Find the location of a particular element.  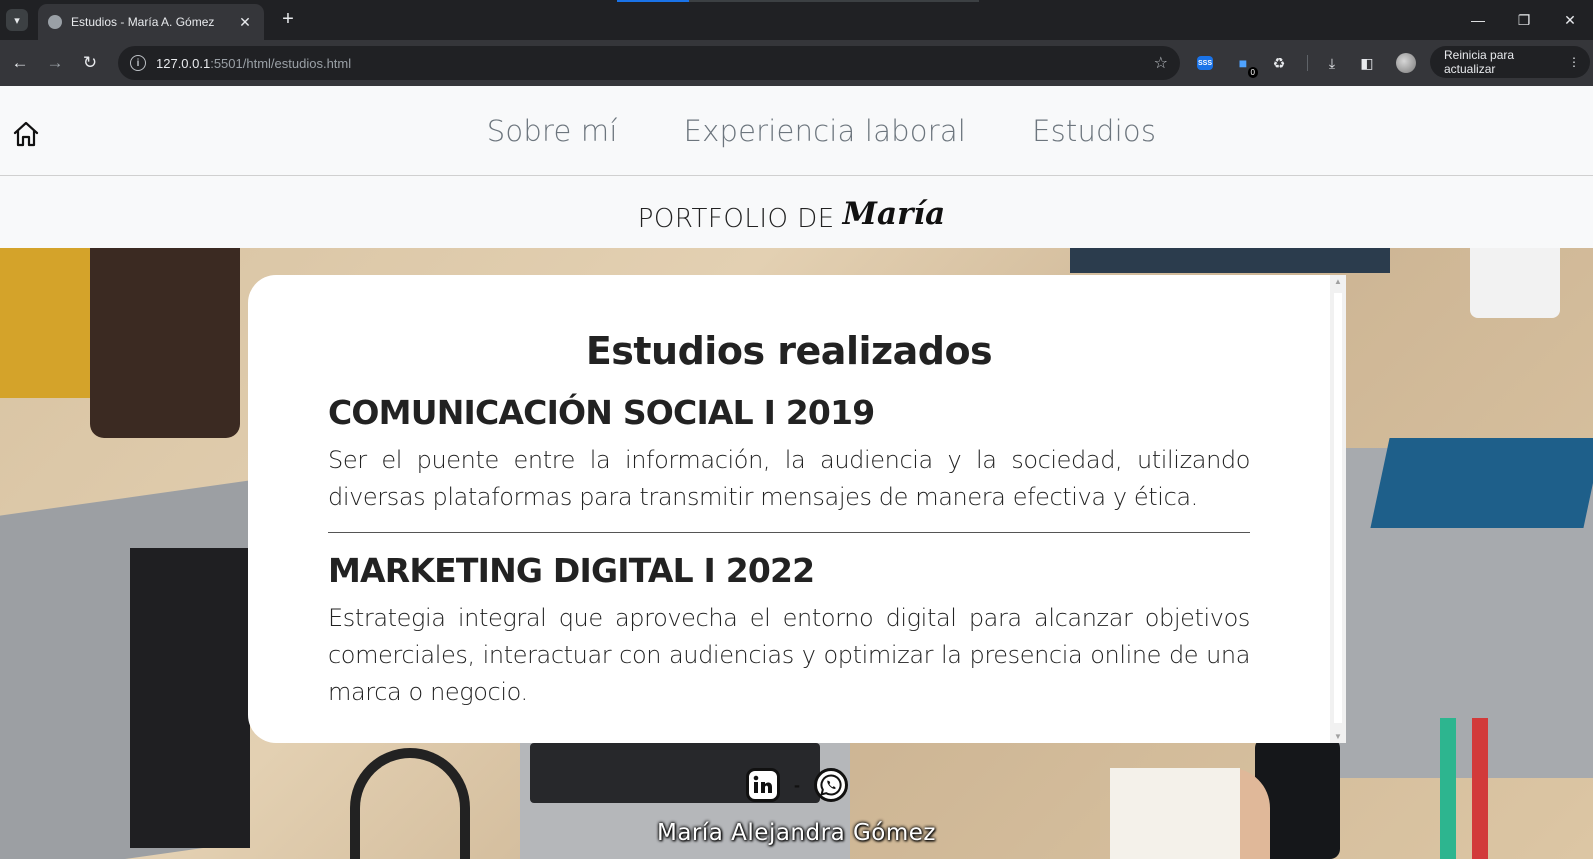

decor-keyboard-left is located at coordinates (190, 698).